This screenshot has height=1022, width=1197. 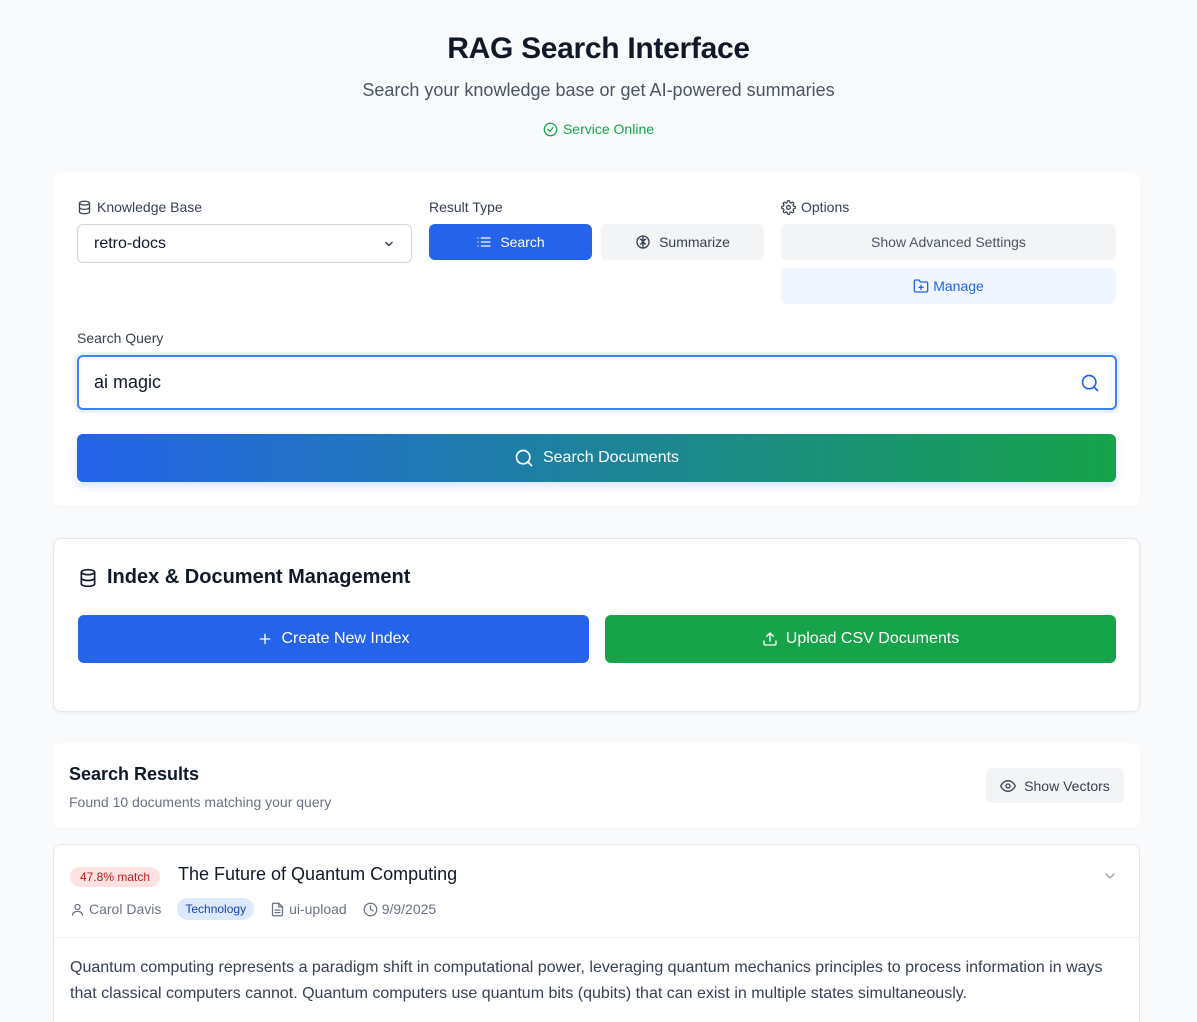 What do you see at coordinates (216, 909) in the screenshot?
I see `category-badge: Technology` at bounding box center [216, 909].